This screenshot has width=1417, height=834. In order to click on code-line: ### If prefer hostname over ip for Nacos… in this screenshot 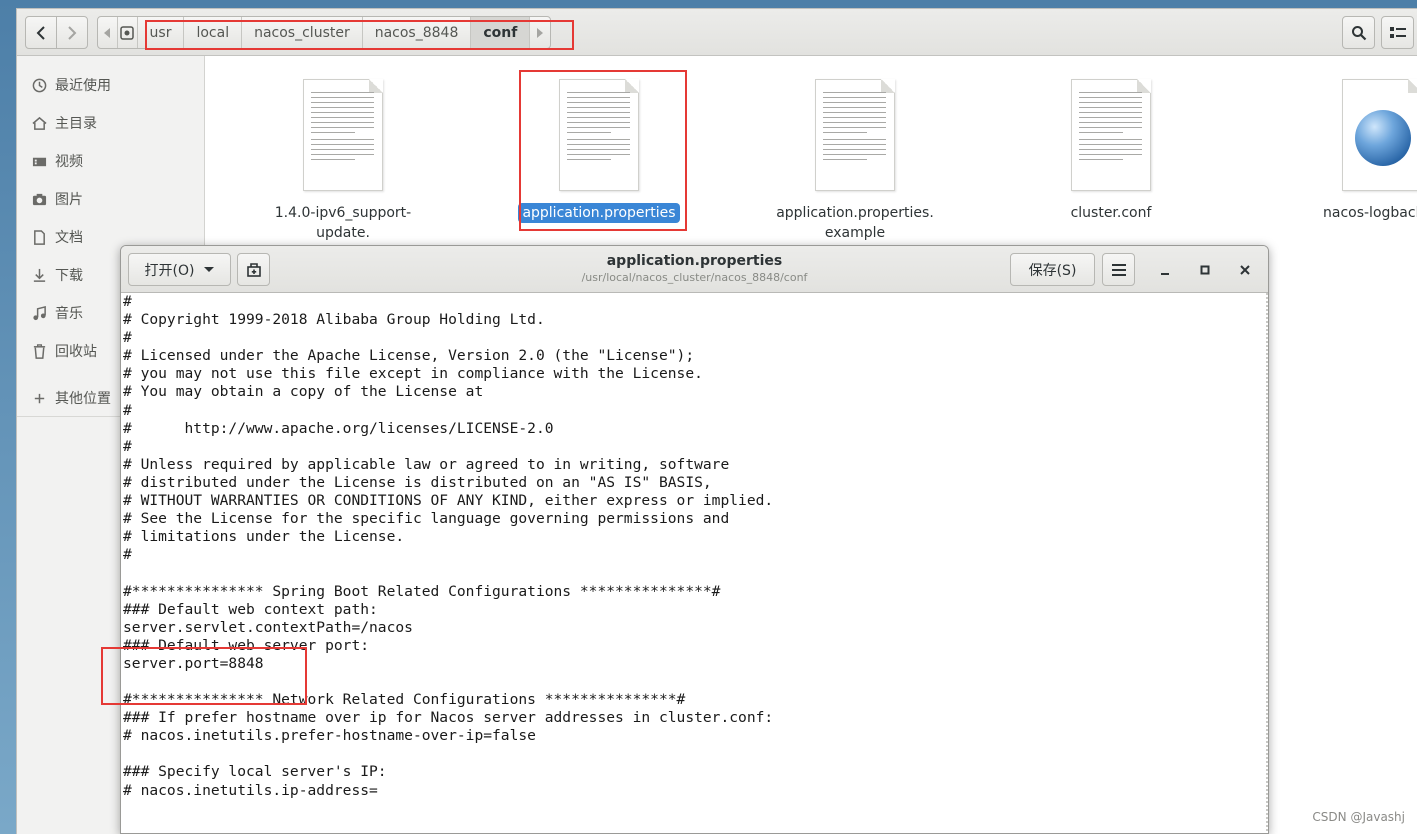, I will do `click(448, 718)`.